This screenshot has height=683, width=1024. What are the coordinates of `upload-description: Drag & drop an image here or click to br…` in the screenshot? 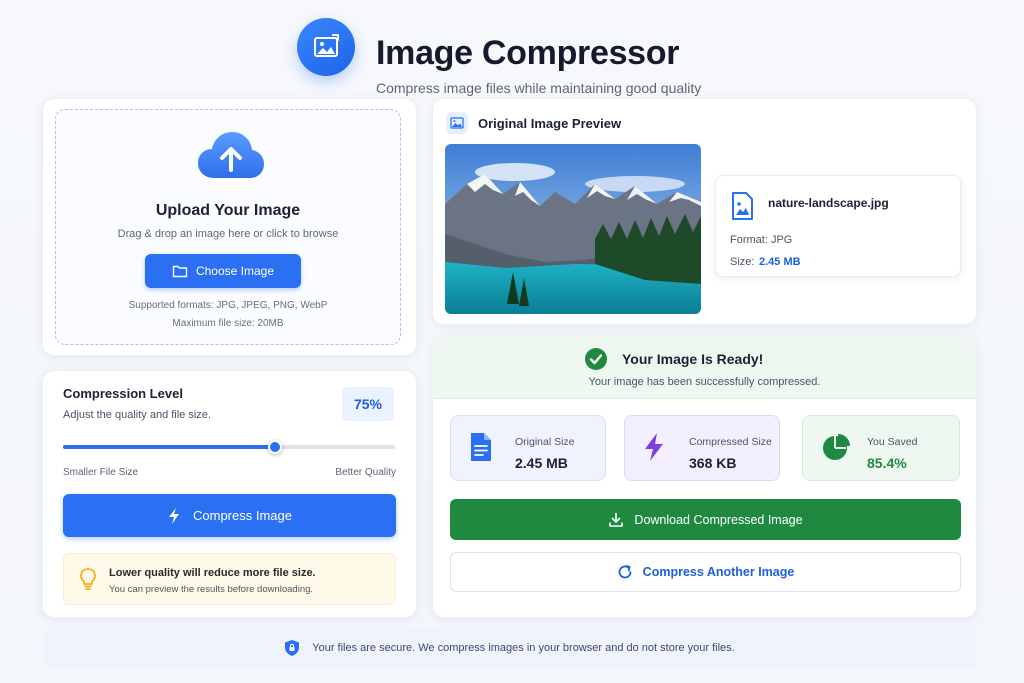 It's located at (228, 234).